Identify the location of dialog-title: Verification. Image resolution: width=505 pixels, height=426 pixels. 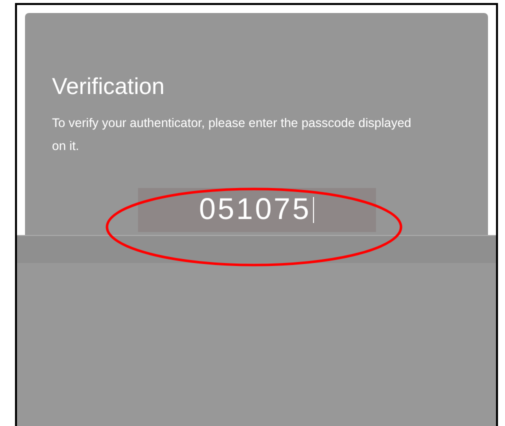
(109, 86).